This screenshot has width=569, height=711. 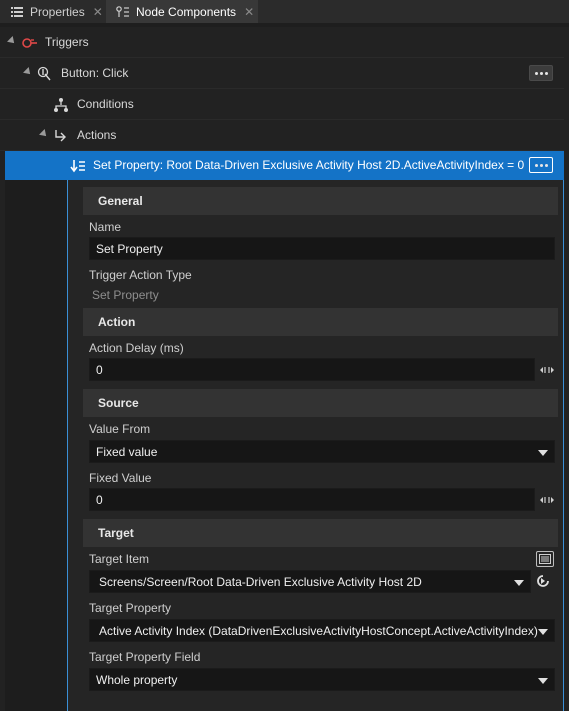 I want to click on tab-properties-label: Properties, so click(x=57, y=11).